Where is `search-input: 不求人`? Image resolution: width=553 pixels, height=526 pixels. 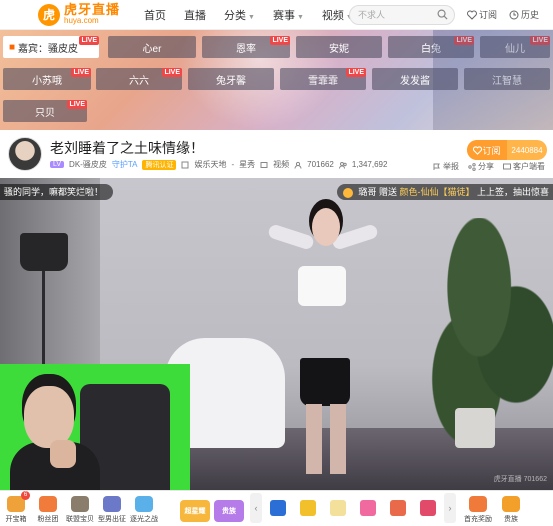
search-input: 不求人 is located at coordinates (402, 15).